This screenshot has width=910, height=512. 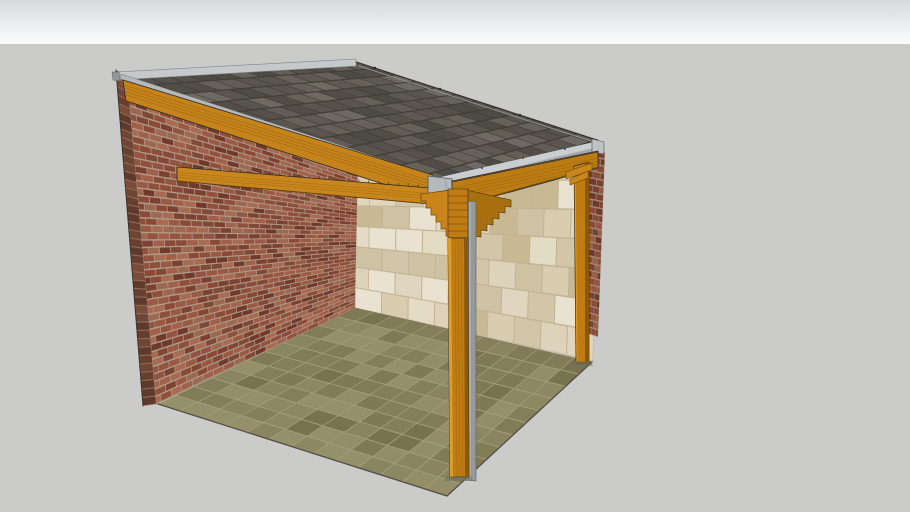 What do you see at coordinates (581, 363) in the screenshot?
I see `rear-post-shadow` at bounding box center [581, 363].